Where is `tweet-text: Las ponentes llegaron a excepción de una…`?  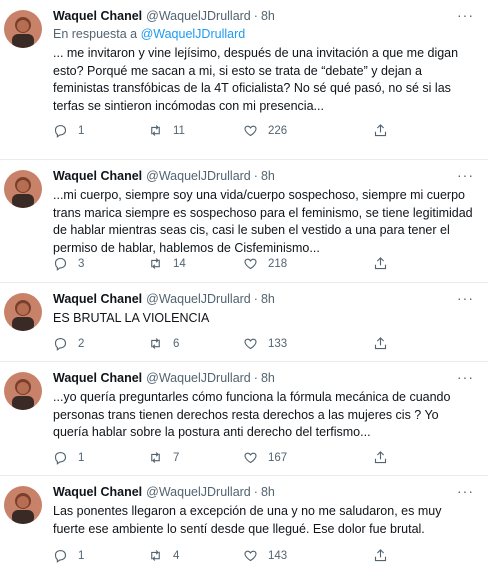 tweet-text: Las ponentes llegaron a excepción de una… is located at coordinates (247, 520).